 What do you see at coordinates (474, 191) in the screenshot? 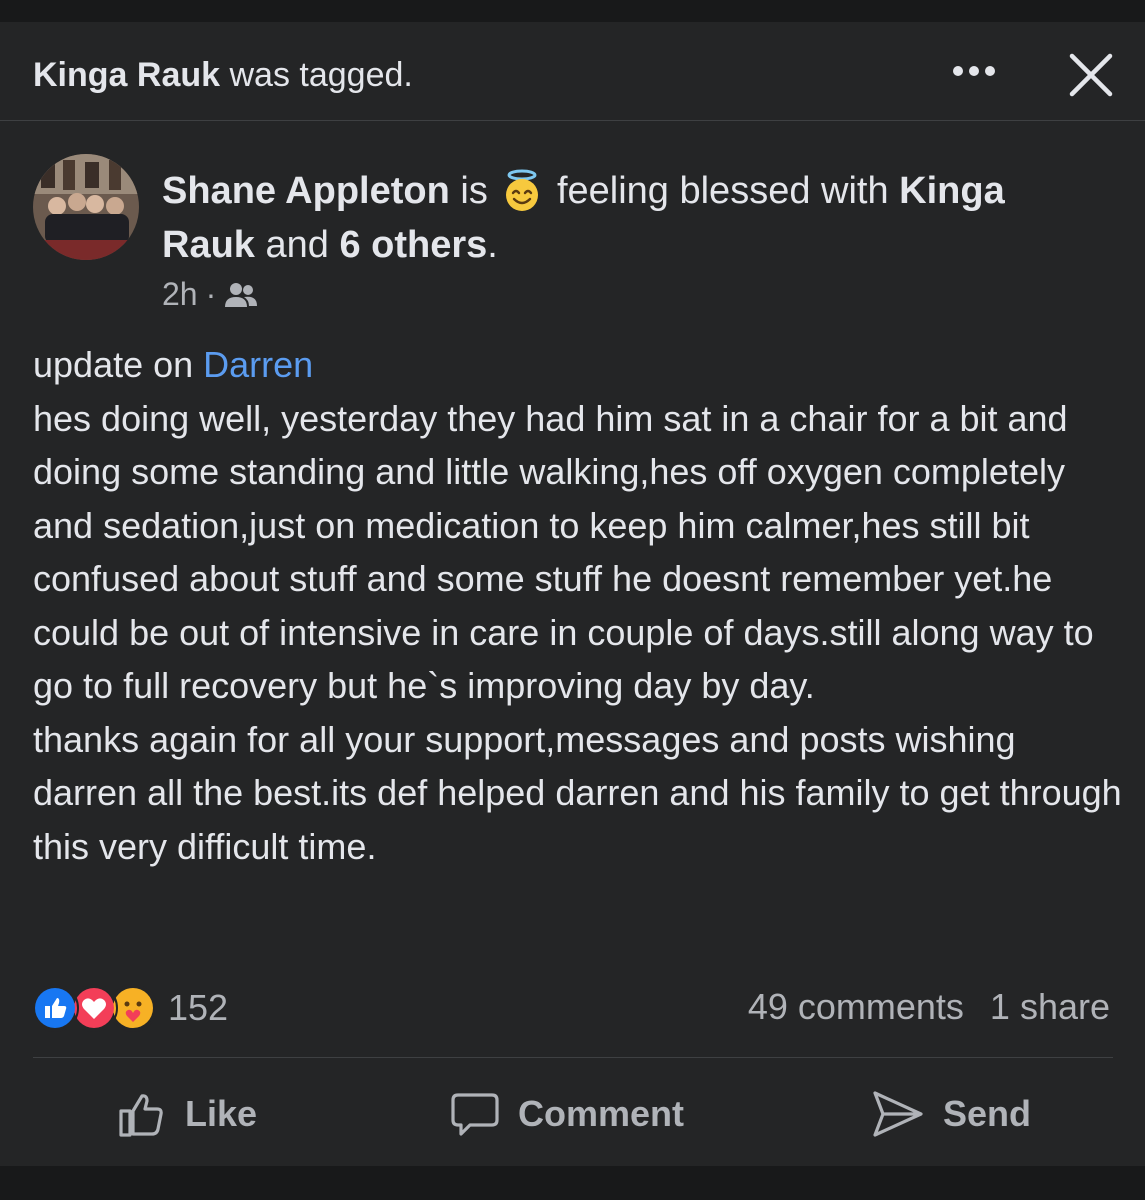
I see `is-word: is` at bounding box center [474, 191].